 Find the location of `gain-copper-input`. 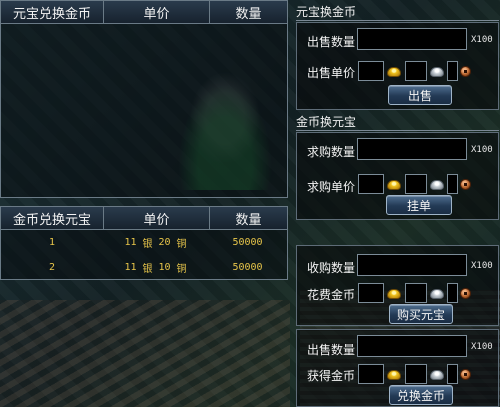

gain-copper-input is located at coordinates (452, 374).